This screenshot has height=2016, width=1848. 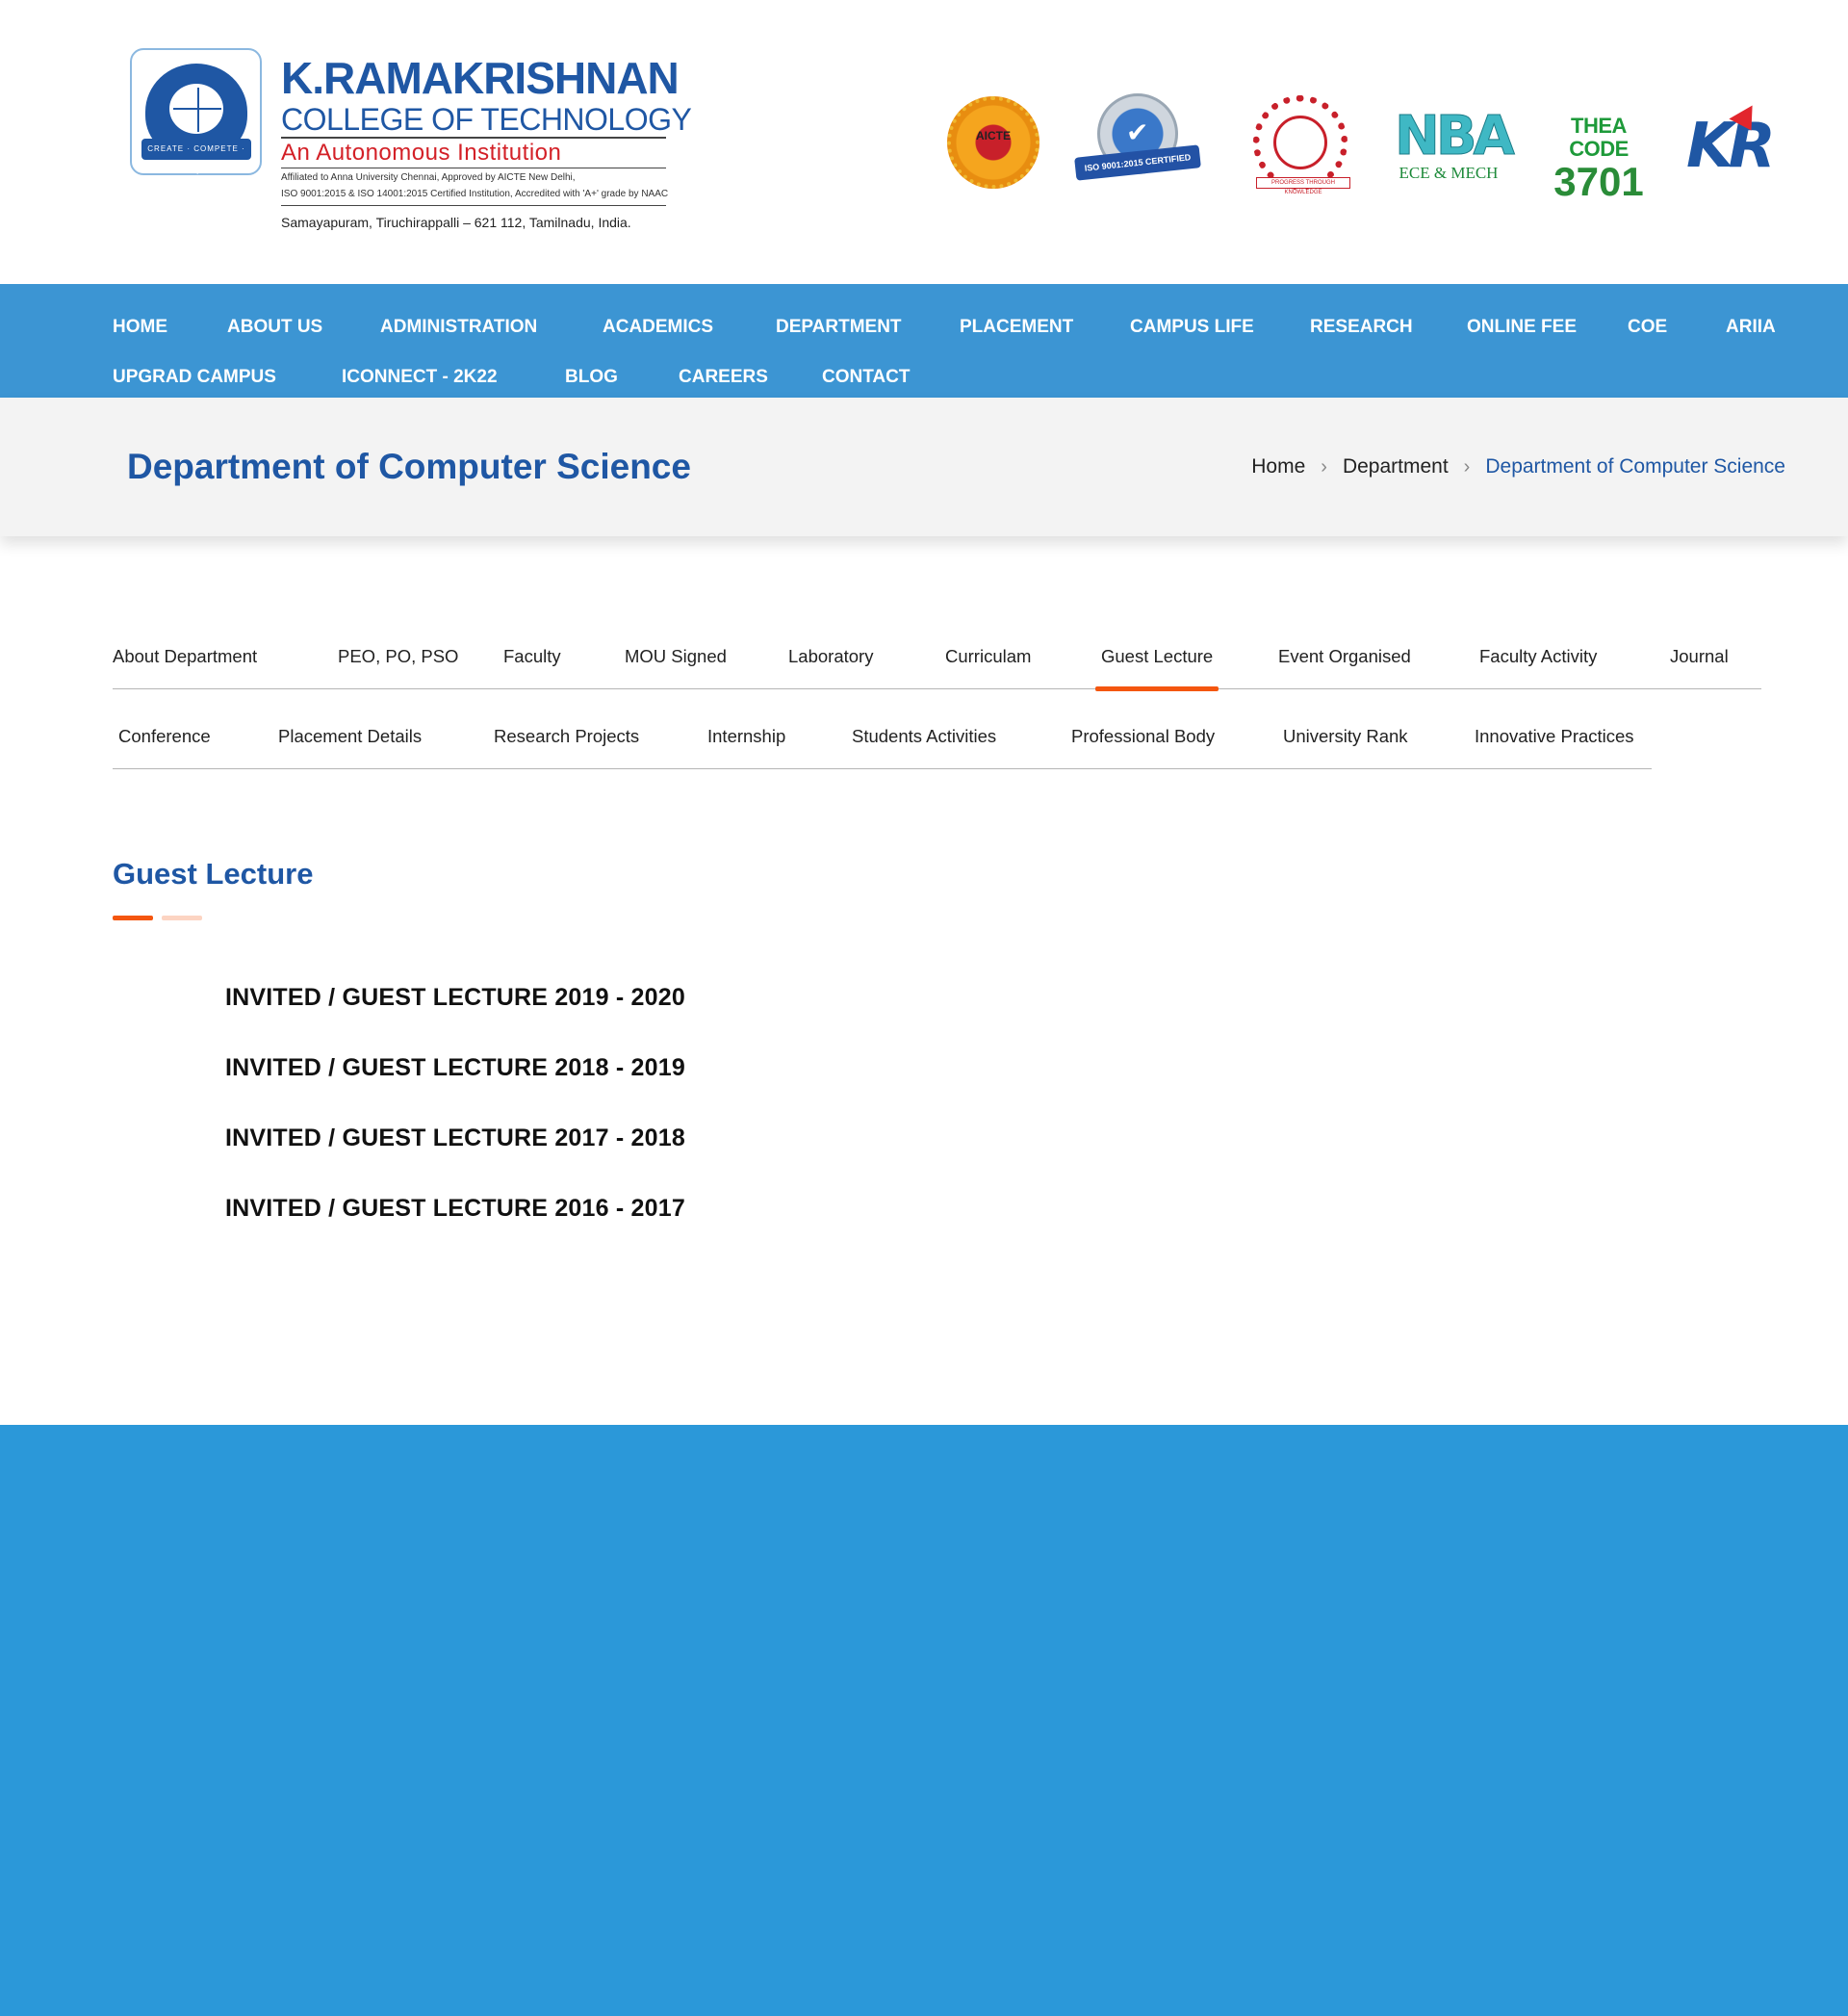 What do you see at coordinates (746, 729) in the screenshot?
I see `tab-internship: Internship` at bounding box center [746, 729].